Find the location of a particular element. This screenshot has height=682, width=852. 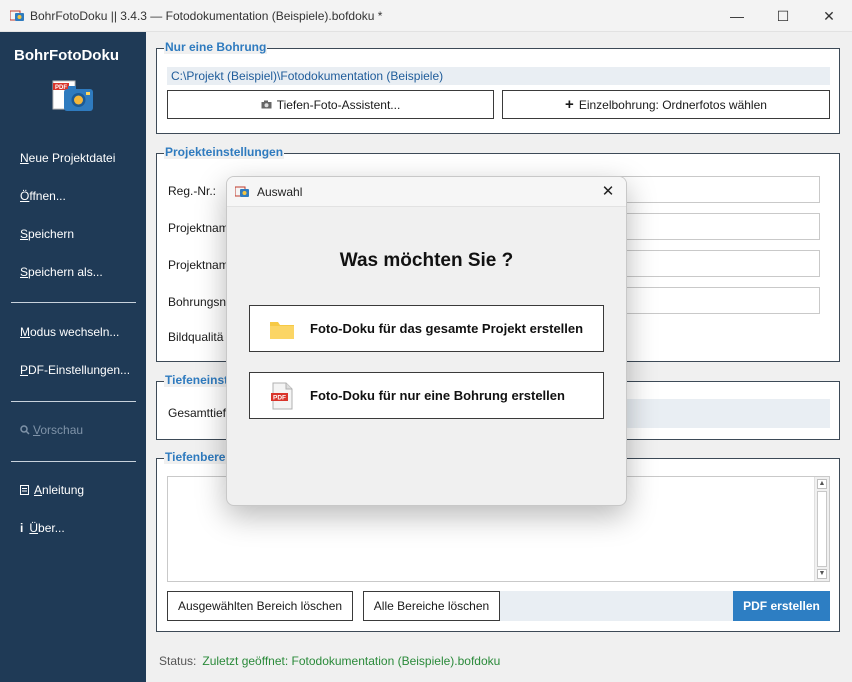

button-row-spacer is located at coordinates (616, 606).